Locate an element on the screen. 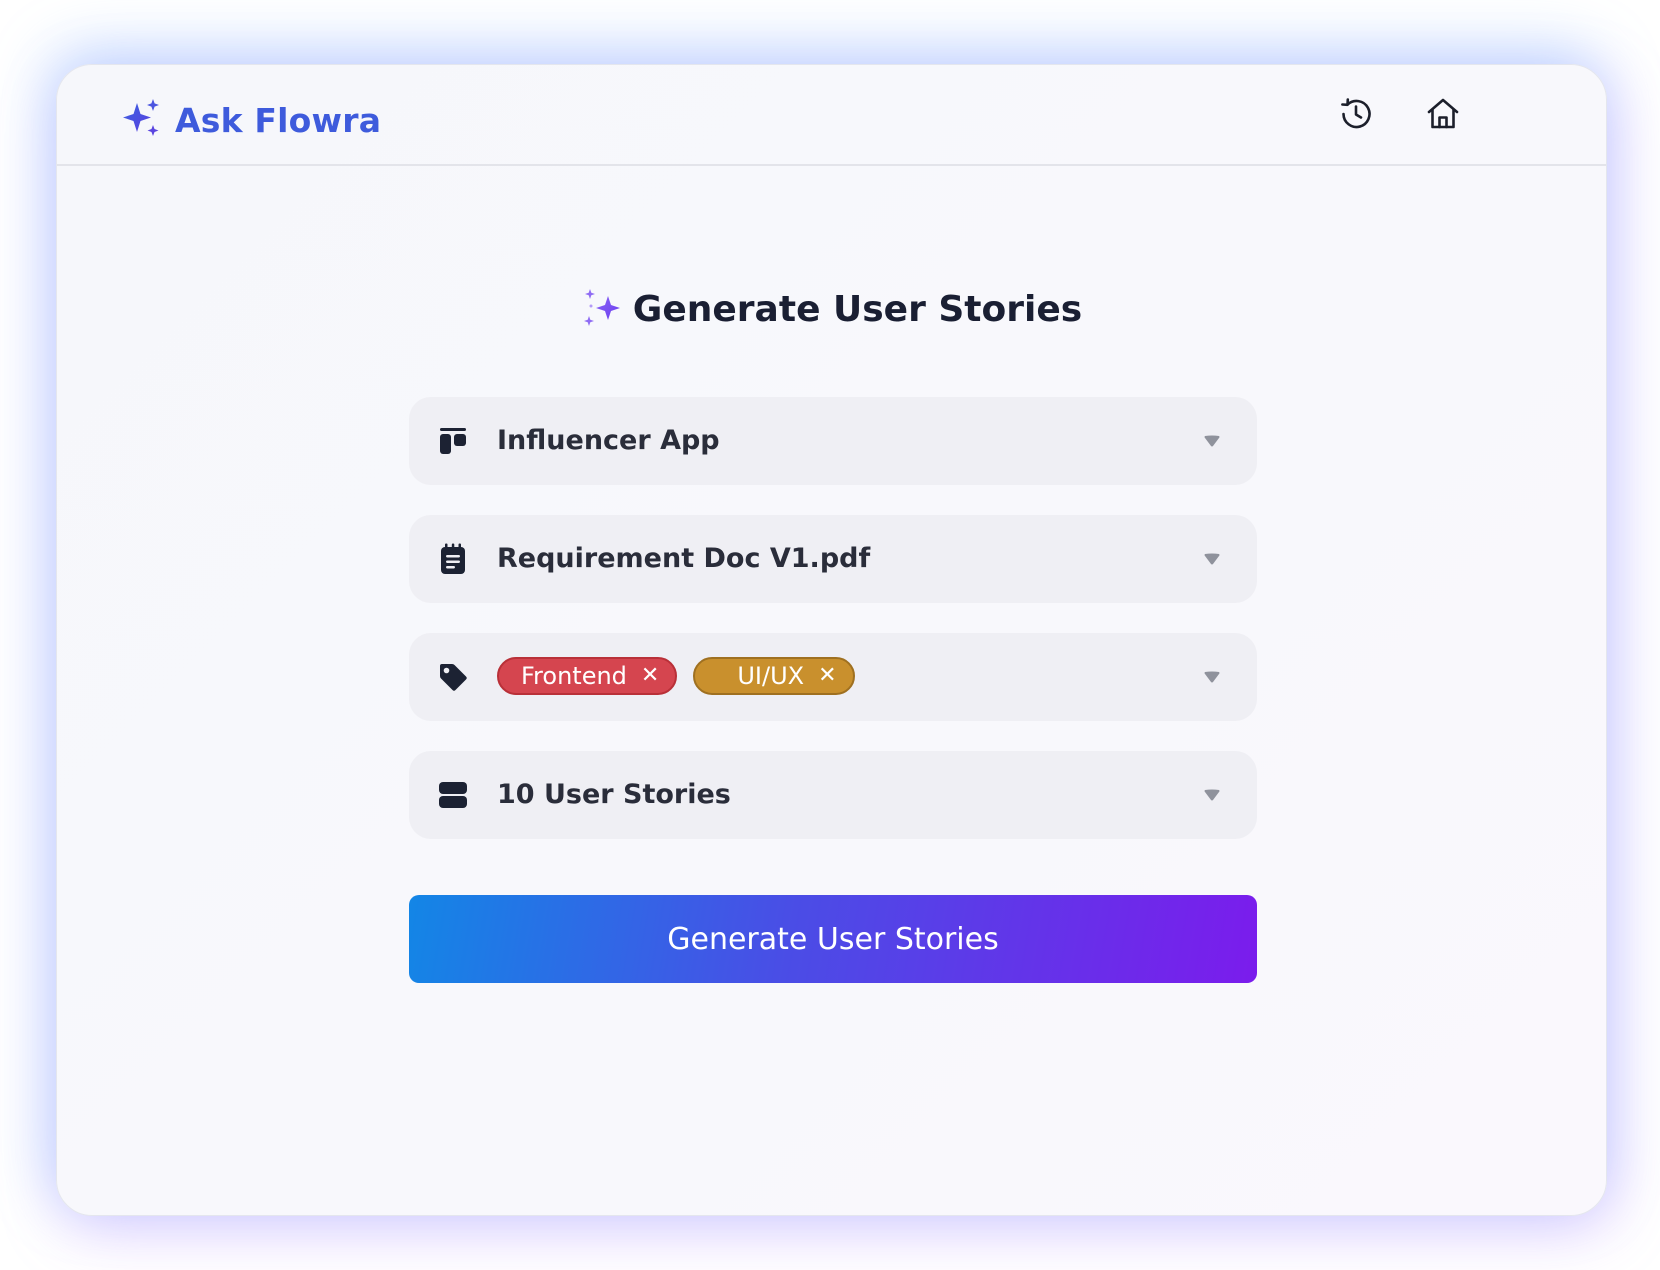 Image resolution: width=1660 pixels, height=1270 pixels. board-icon is located at coordinates (453, 441).